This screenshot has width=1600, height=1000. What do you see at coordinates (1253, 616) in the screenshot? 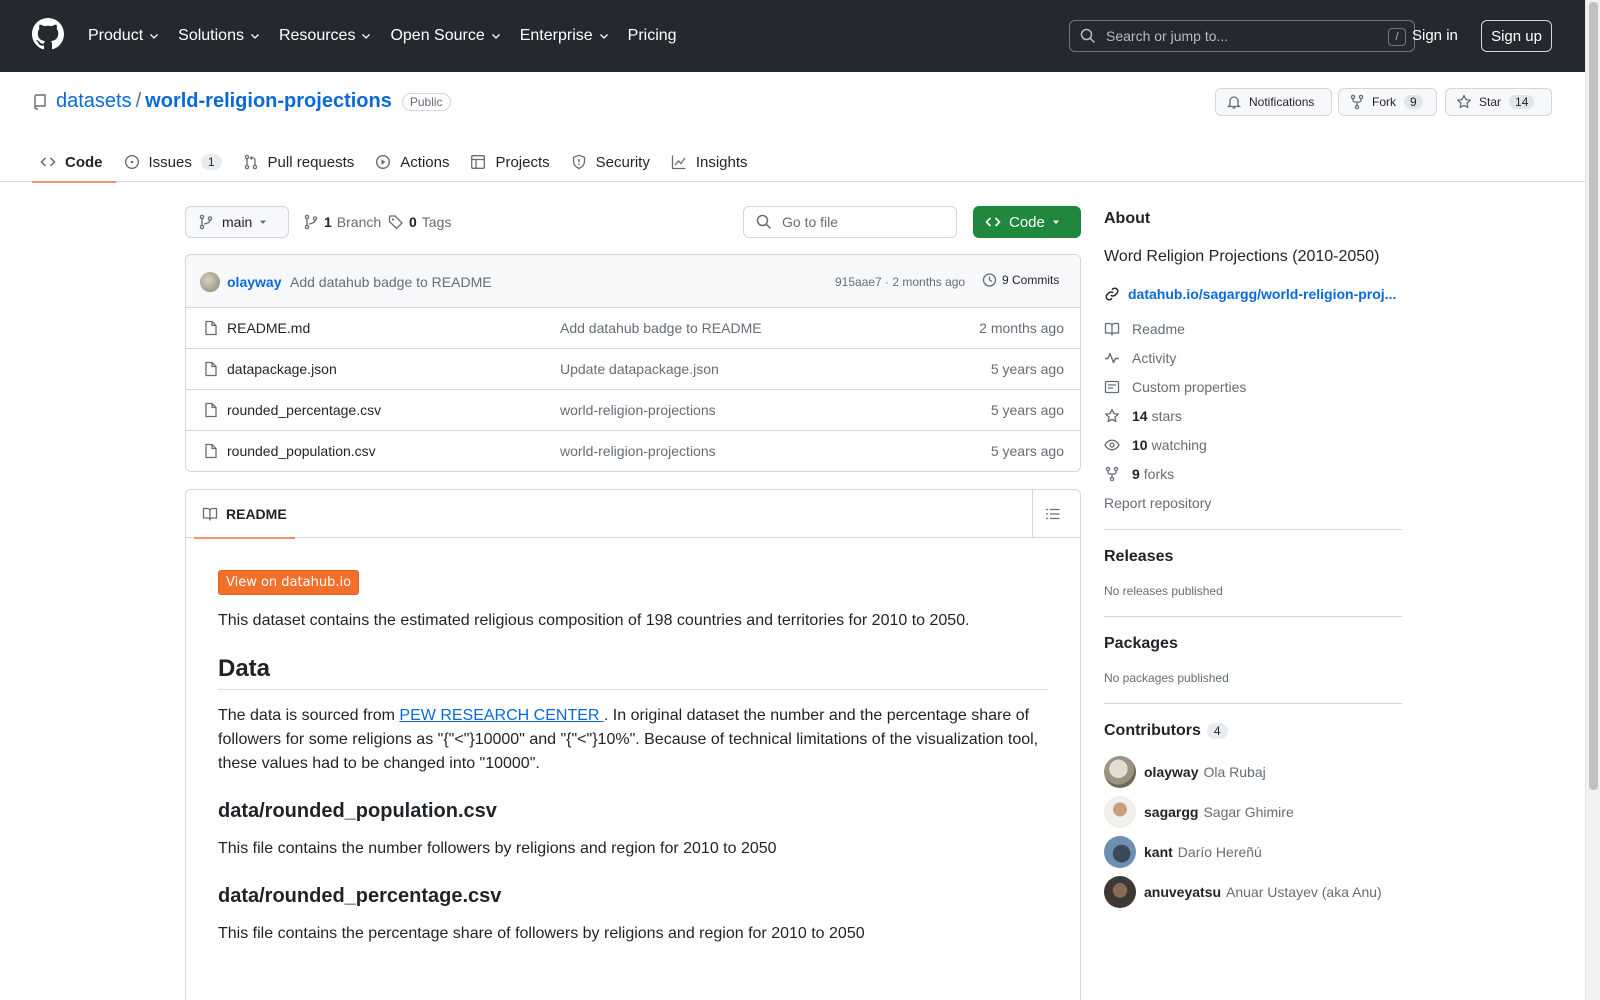
I see `divider` at bounding box center [1253, 616].